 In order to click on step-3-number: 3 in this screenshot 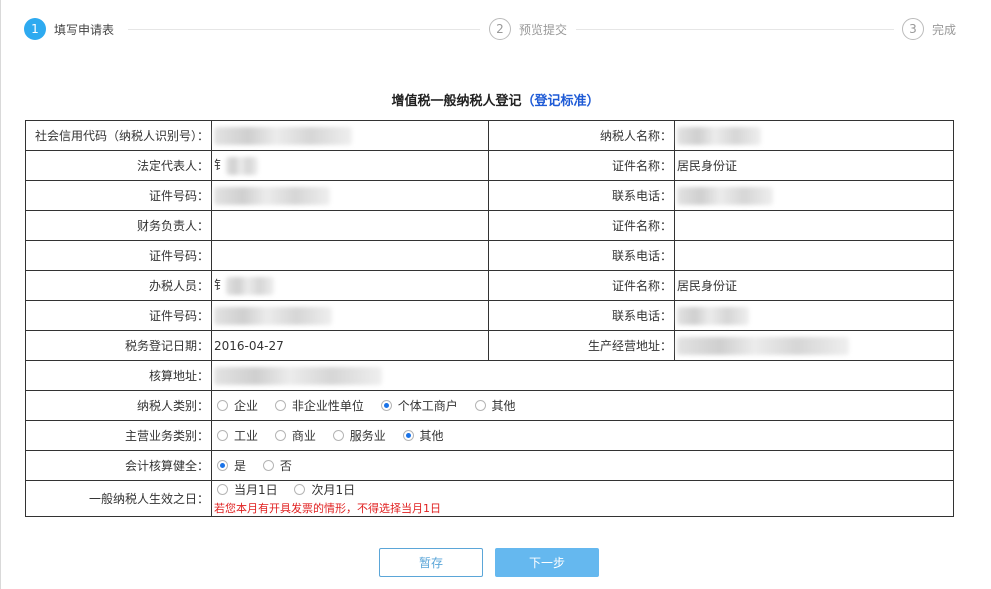, I will do `click(913, 29)`.